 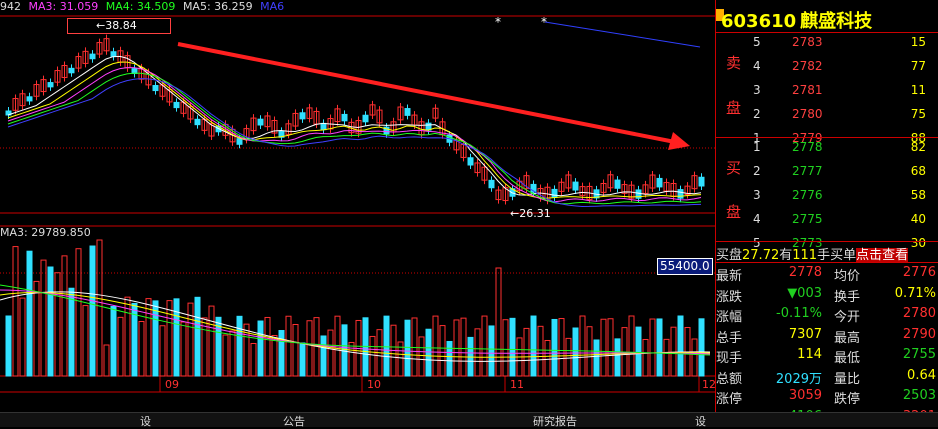 I want to click on sell-order-row: 5 2783 15, so click(x=827, y=42).